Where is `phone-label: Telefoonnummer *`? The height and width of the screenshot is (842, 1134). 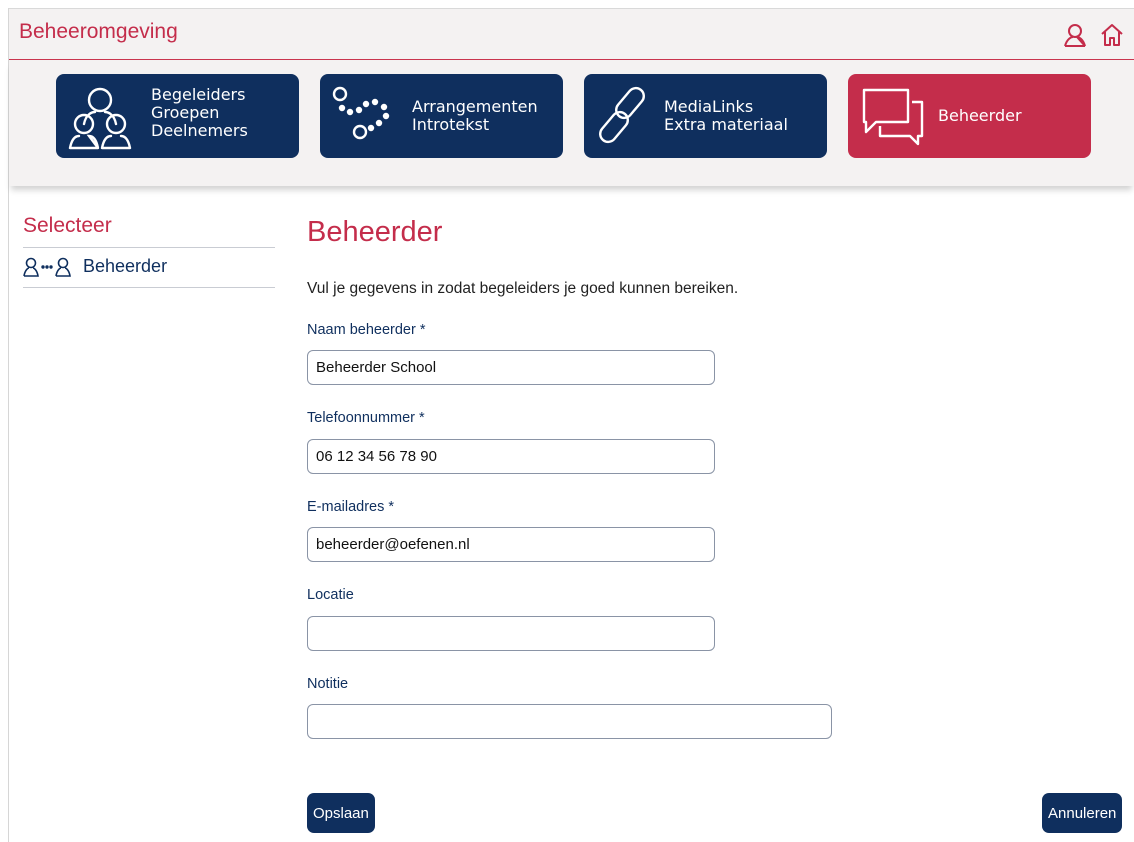
phone-label: Telefoonnummer * is located at coordinates (366, 418).